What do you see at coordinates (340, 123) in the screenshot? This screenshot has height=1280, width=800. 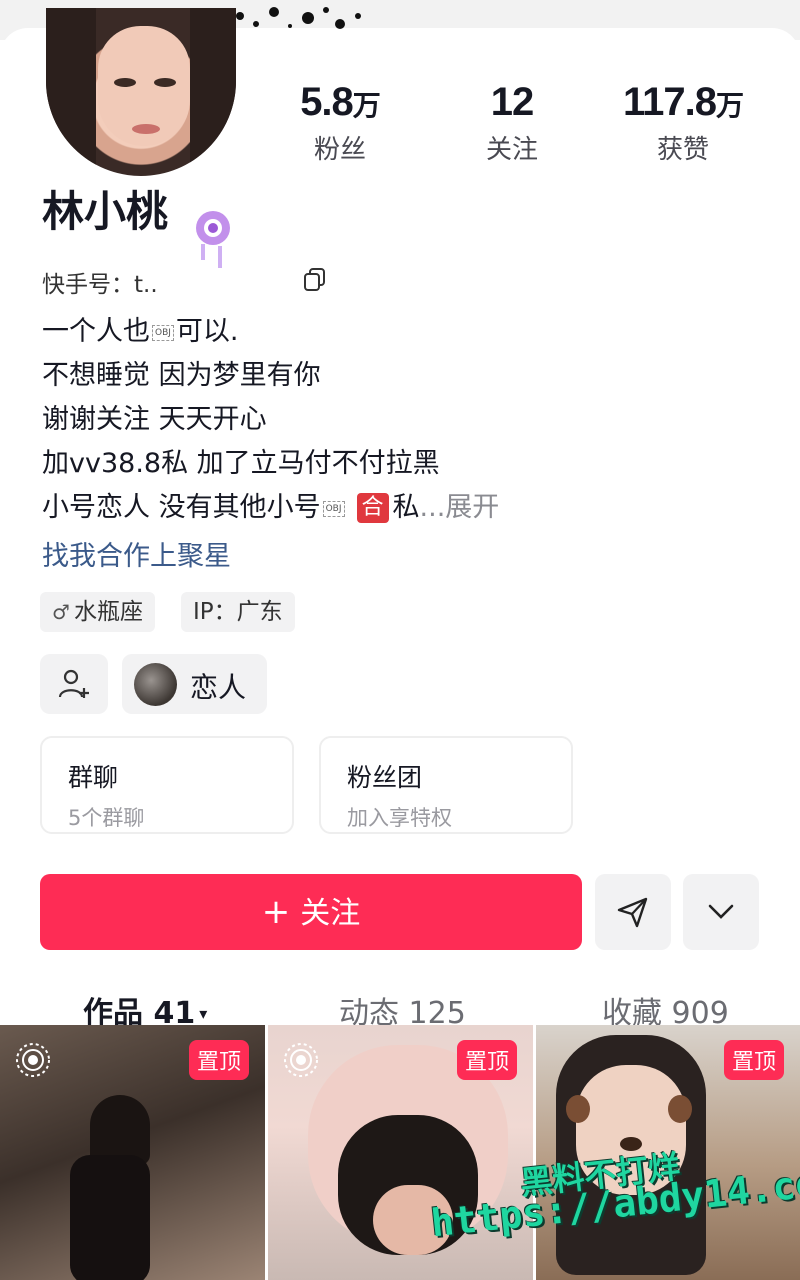 I see `stat-fans: 5.8万 粉丝` at bounding box center [340, 123].